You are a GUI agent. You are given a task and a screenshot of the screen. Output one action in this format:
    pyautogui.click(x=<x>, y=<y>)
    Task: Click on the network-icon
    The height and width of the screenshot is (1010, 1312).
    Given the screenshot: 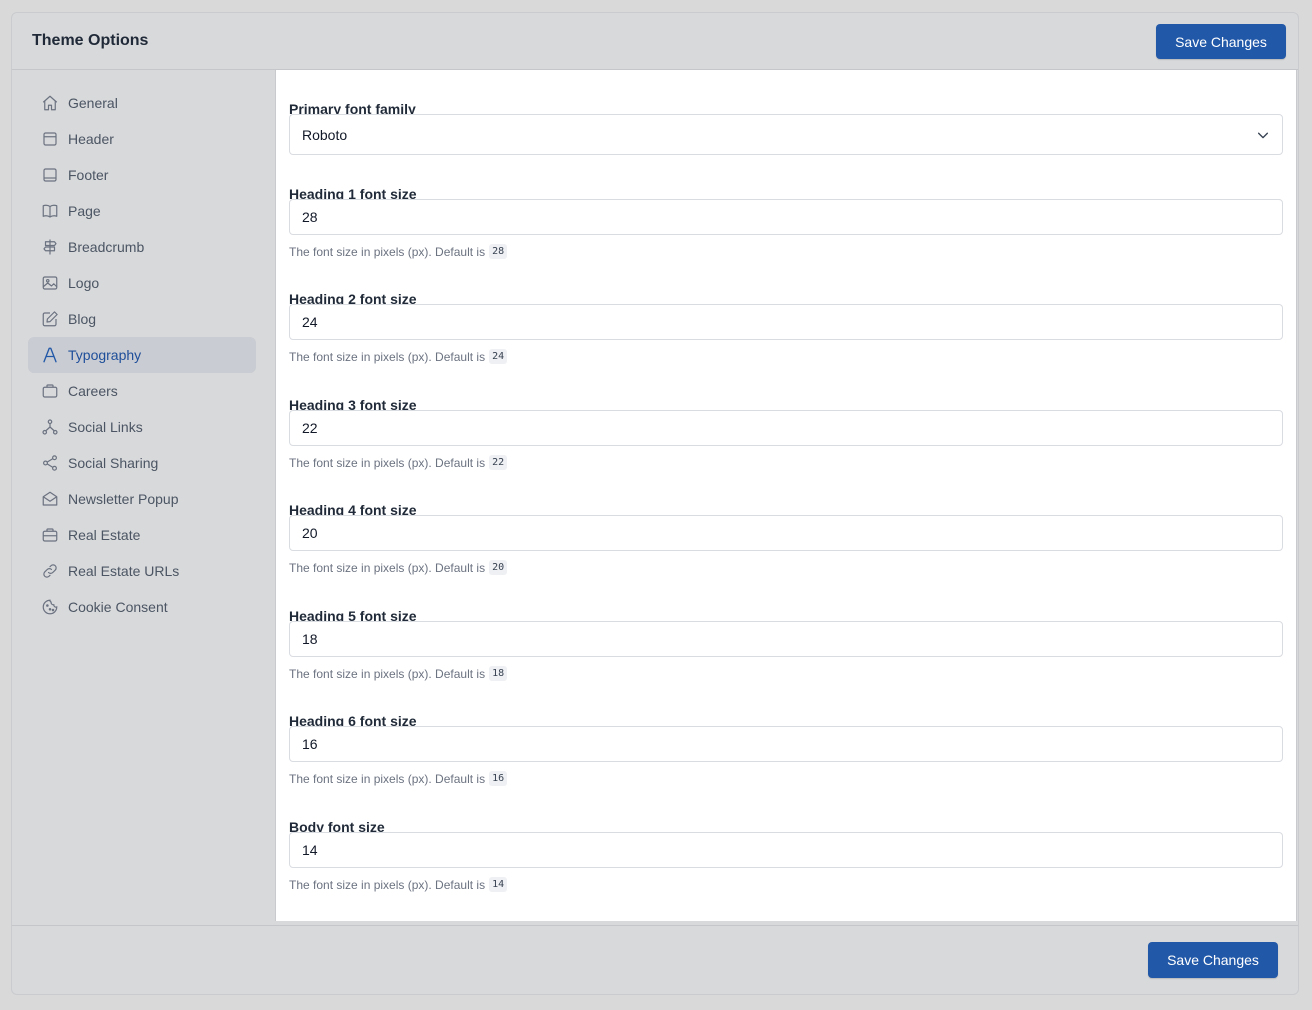 What is the action you would take?
    pyautogui.click(x=50, y=427)
    